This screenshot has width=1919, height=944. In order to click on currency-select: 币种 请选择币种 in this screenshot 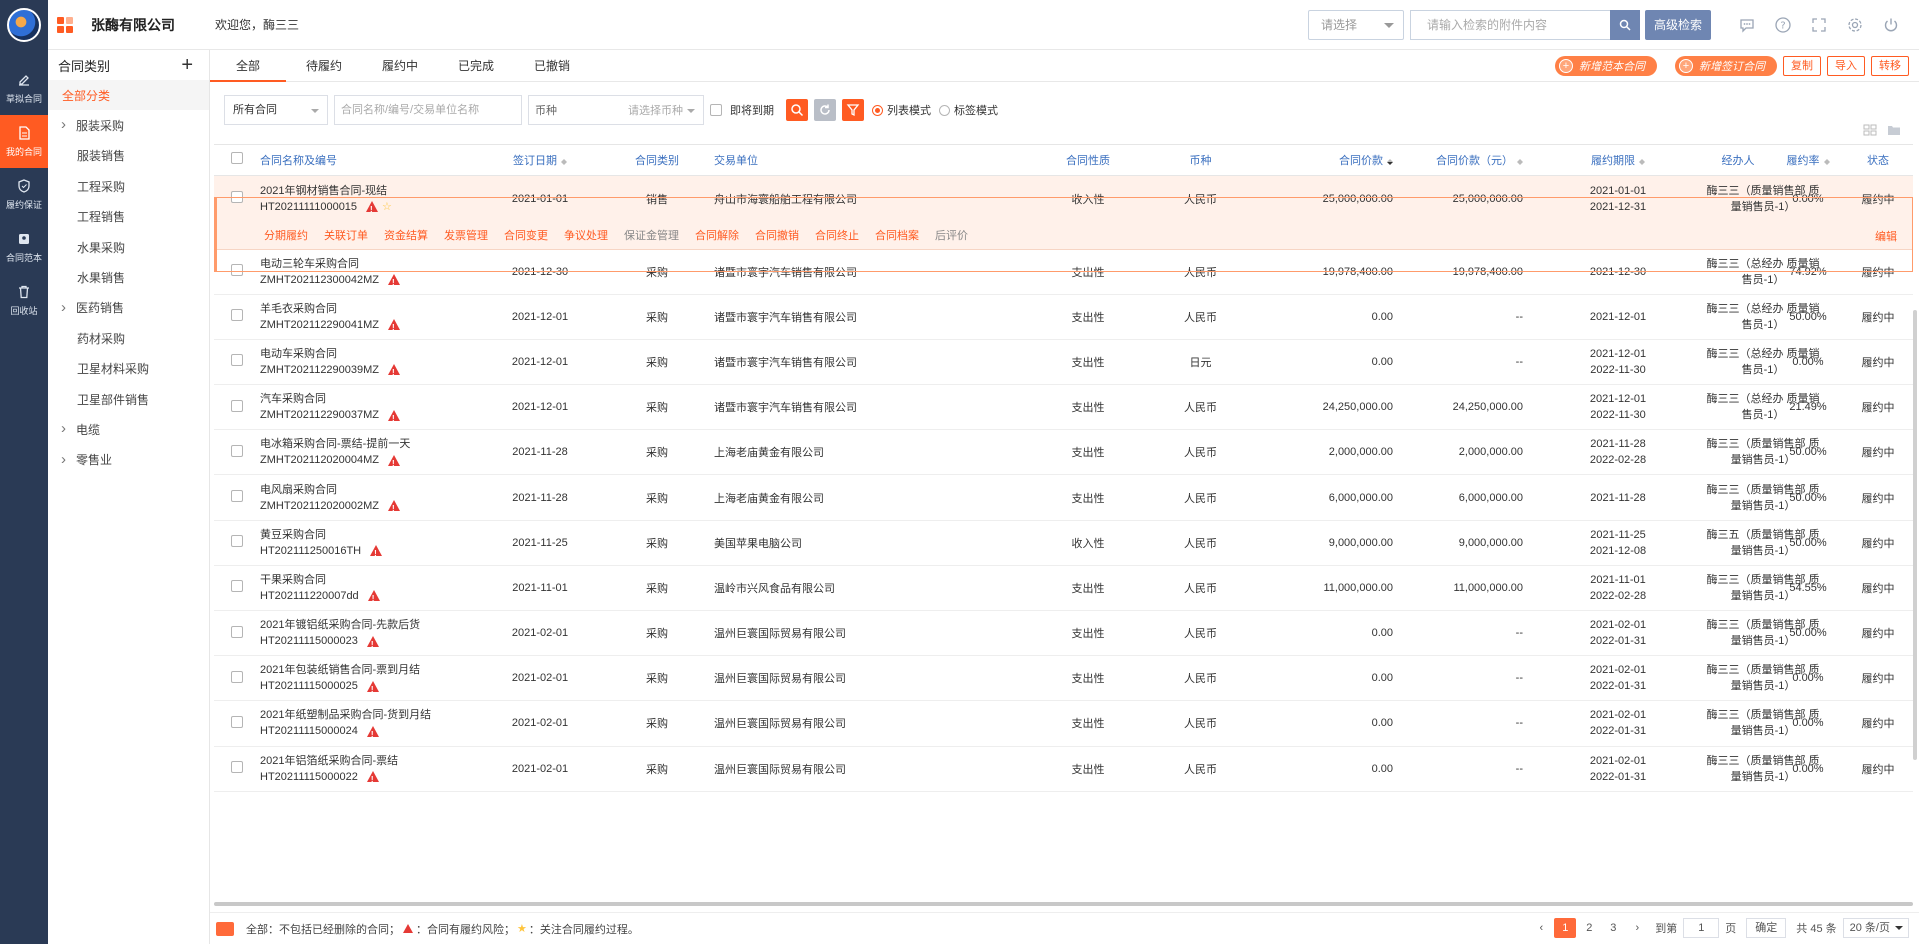, I will do `click(616, 110)`.